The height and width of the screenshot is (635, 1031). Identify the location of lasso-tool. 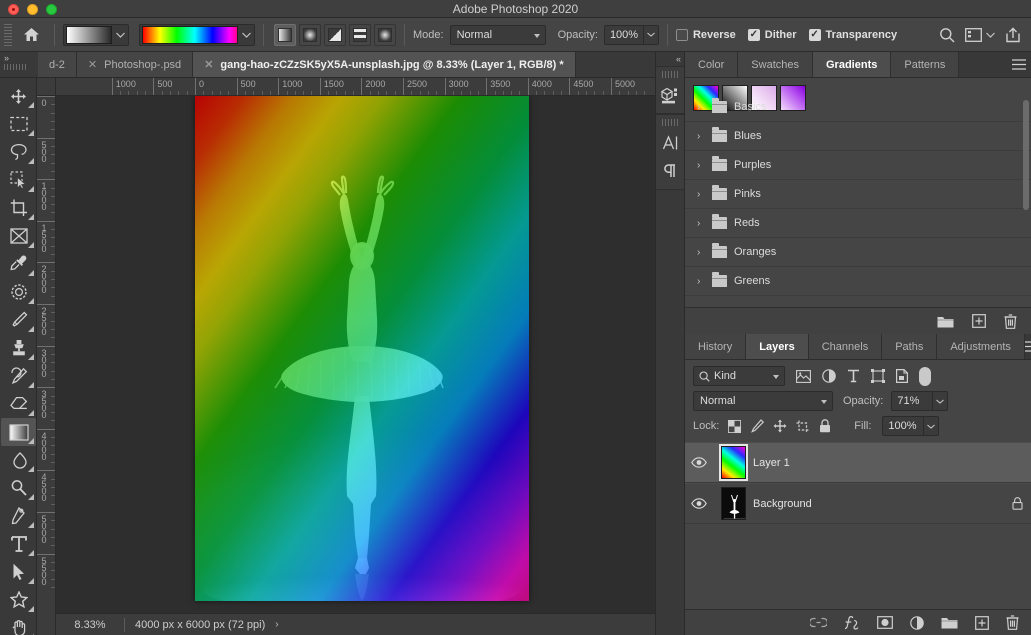
(18, 152).